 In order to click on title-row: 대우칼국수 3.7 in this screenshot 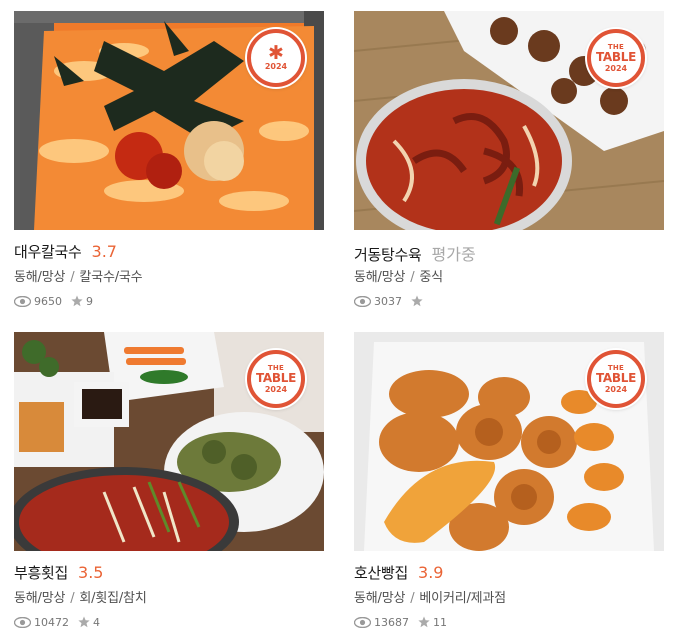, I will do `click(169, 252)`.